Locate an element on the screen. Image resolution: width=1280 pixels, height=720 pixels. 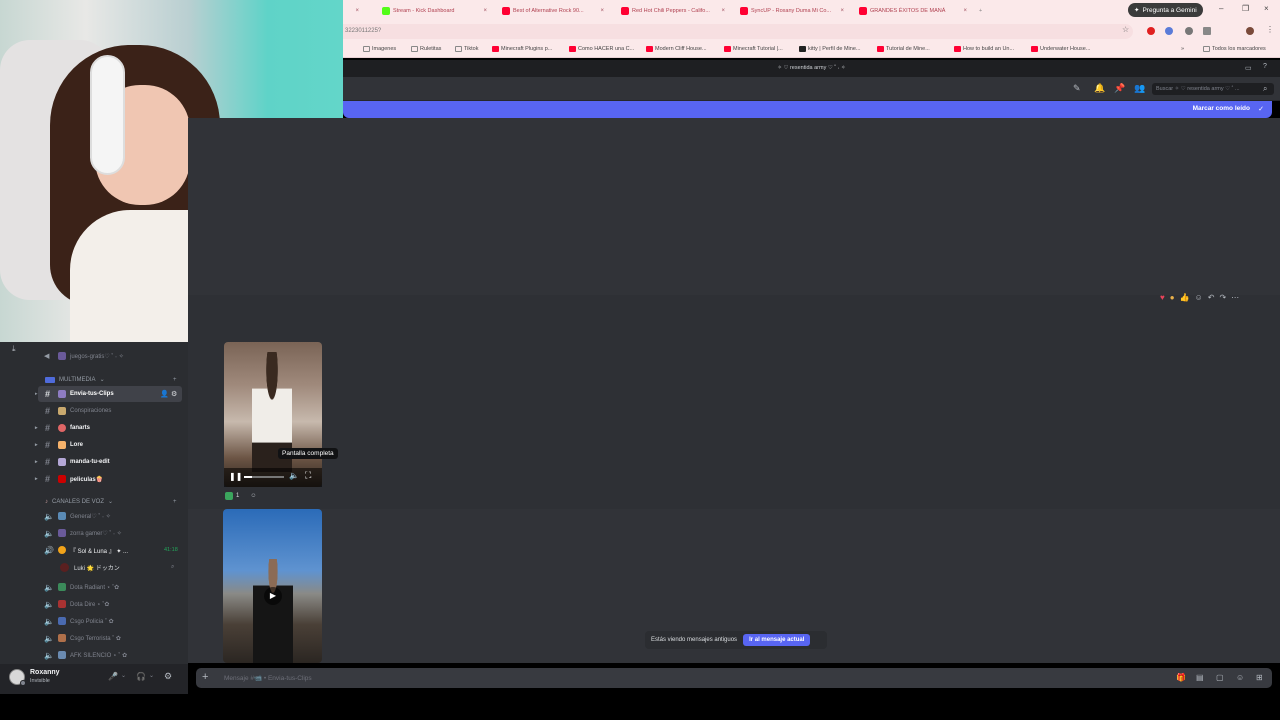
bookmark-tiktok: Tiktok is located at coordinates (466, 49).